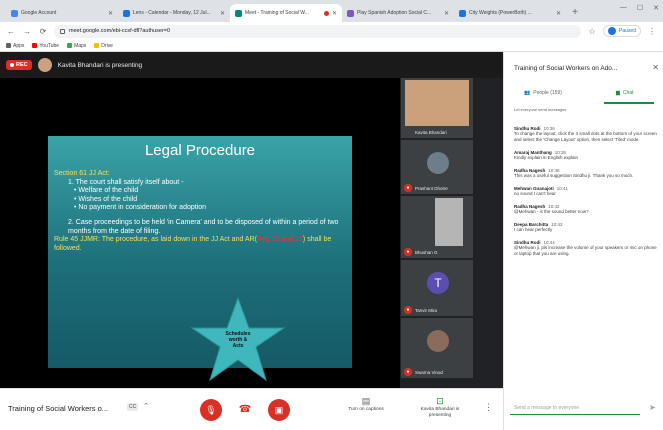 The height and width of the screenshot is (430, 663). I want to click on phone-hangup-icon: ☎, so click(245, 409).